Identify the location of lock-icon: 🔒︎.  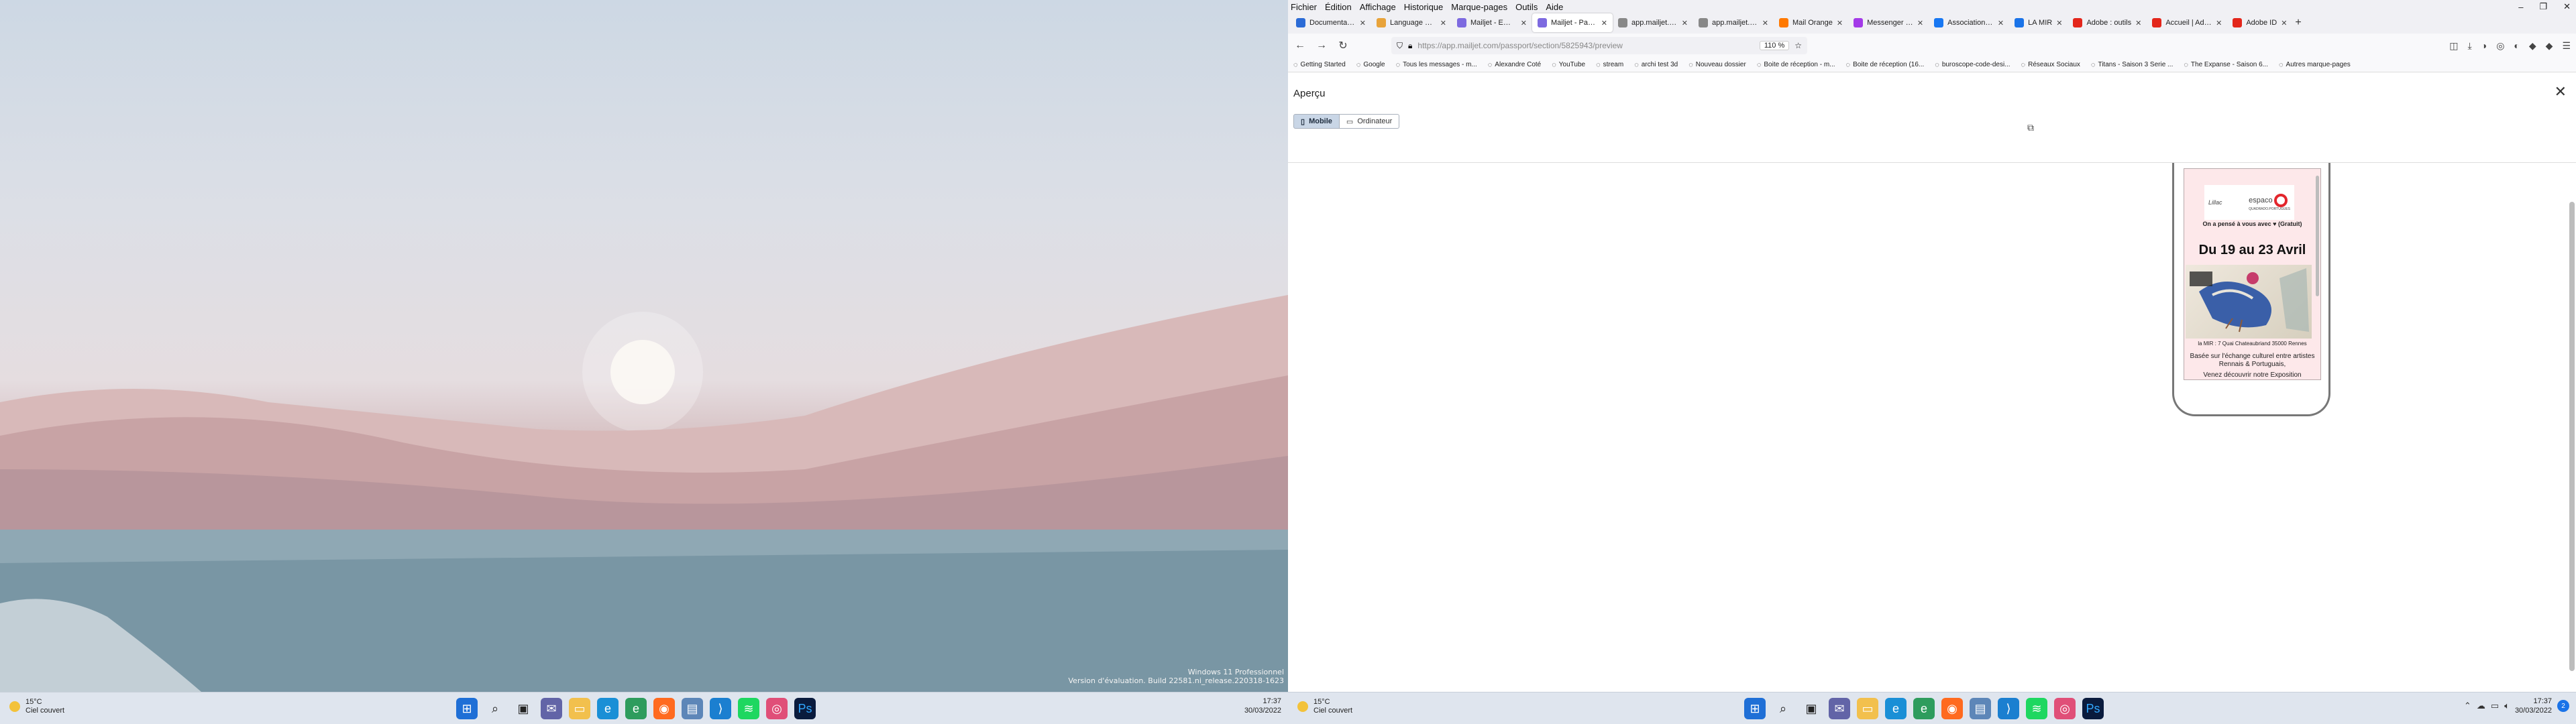
(1410, 46).